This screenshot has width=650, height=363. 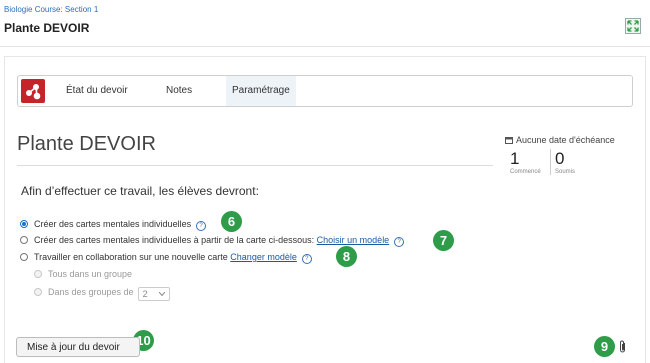 I want to click on option-label: Créer des cartes mentales individuelles, so click(x=113, y=224).